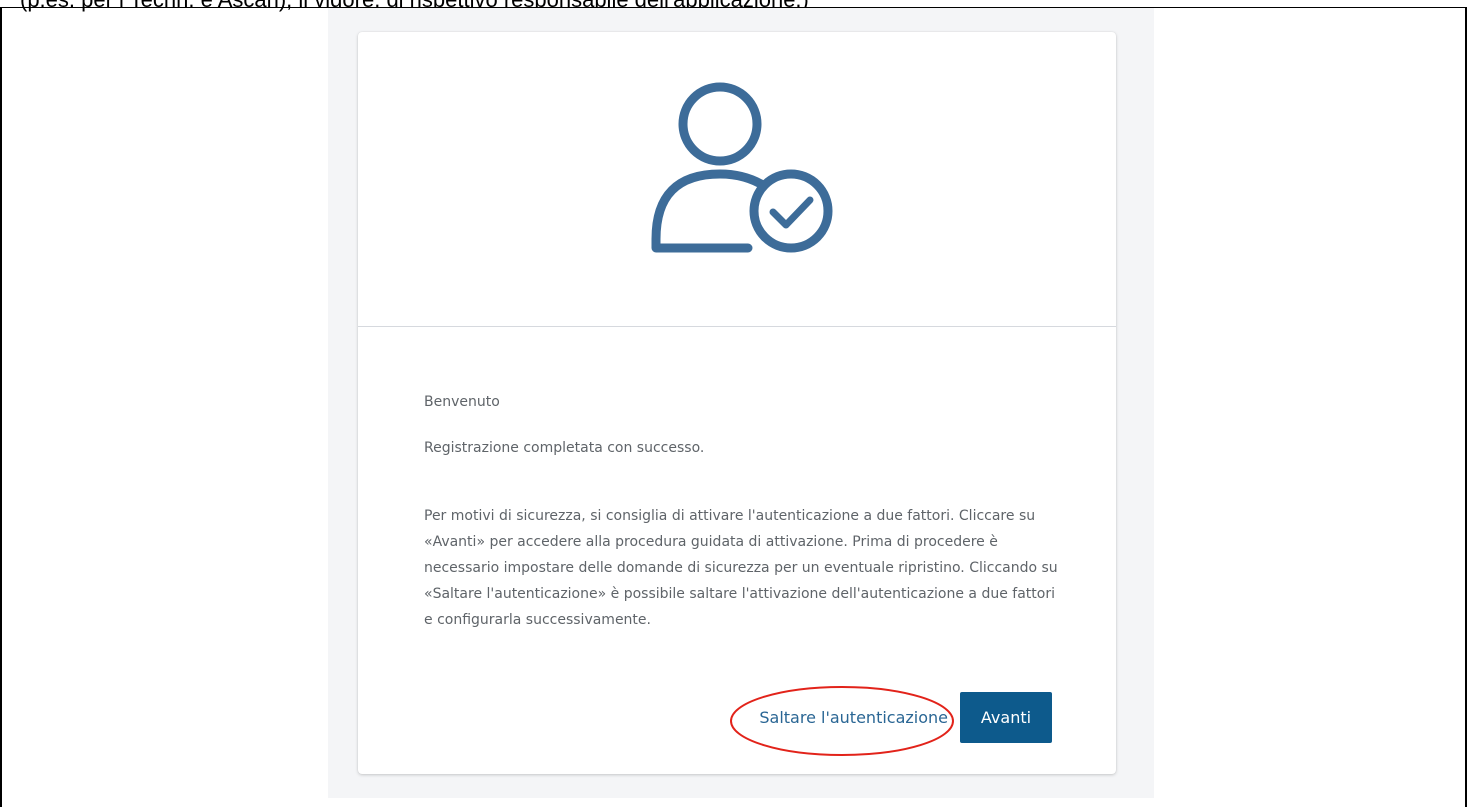  Describe the element at coordinates (564, 448) in the screenshot. I see `success-message: Registrazione completata con successo.` at that location.